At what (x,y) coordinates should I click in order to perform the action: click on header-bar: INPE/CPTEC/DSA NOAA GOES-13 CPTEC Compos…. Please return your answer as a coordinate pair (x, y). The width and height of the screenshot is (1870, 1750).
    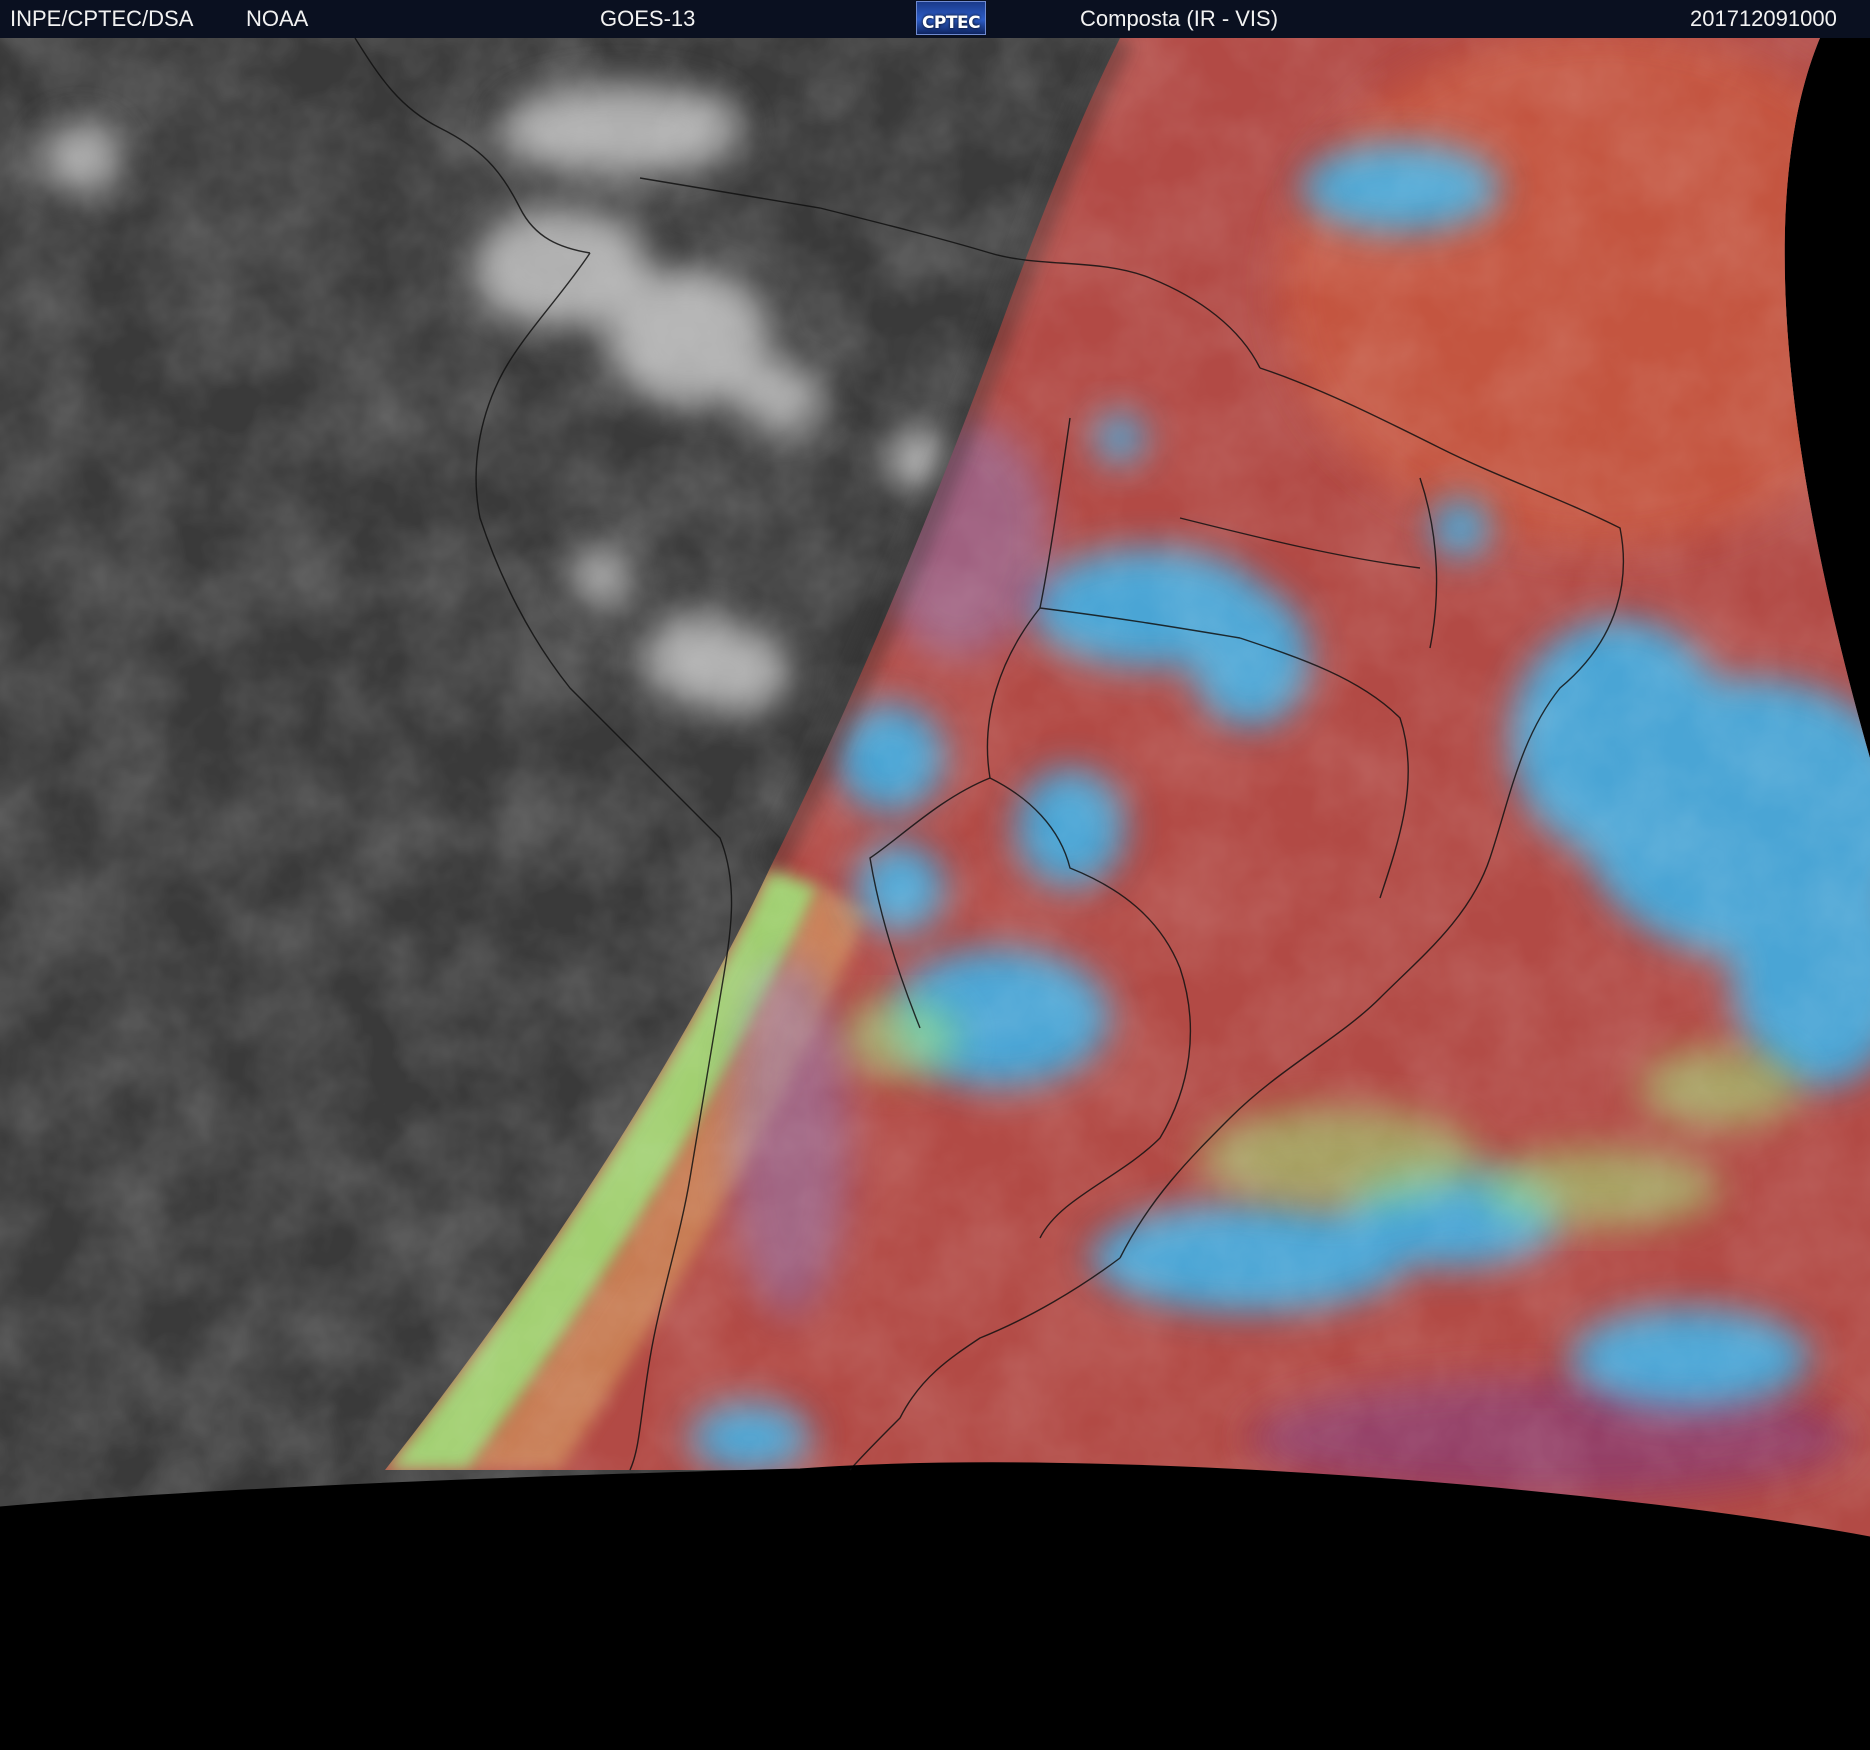
    Looking at the image, I should click on (935, 19).